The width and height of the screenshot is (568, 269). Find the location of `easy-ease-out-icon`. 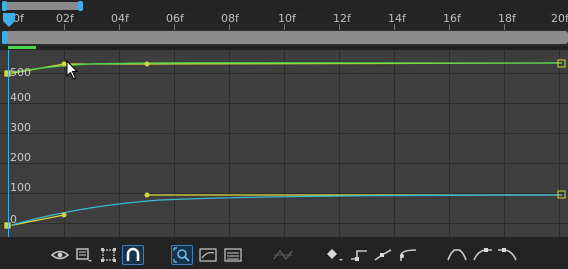

easy-ease-out-icon is located at coordinates (507, 255).